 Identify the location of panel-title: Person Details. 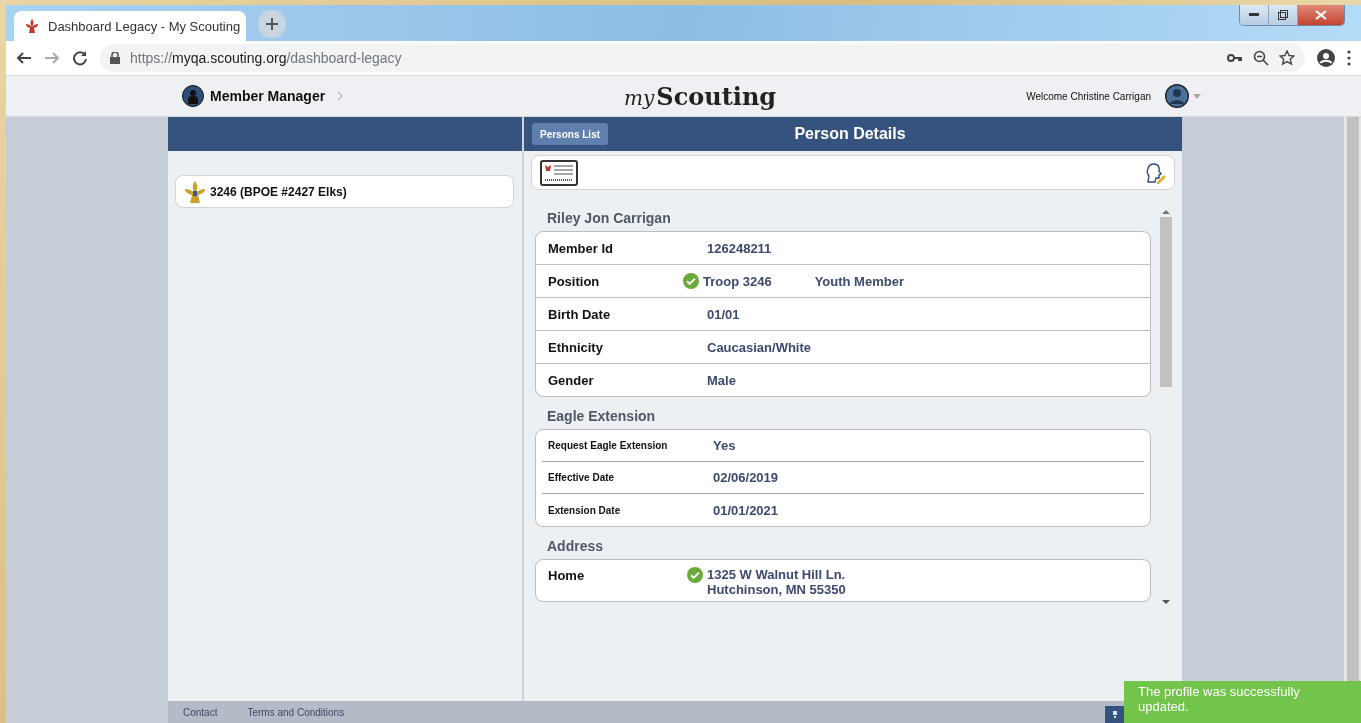
(850, 134).